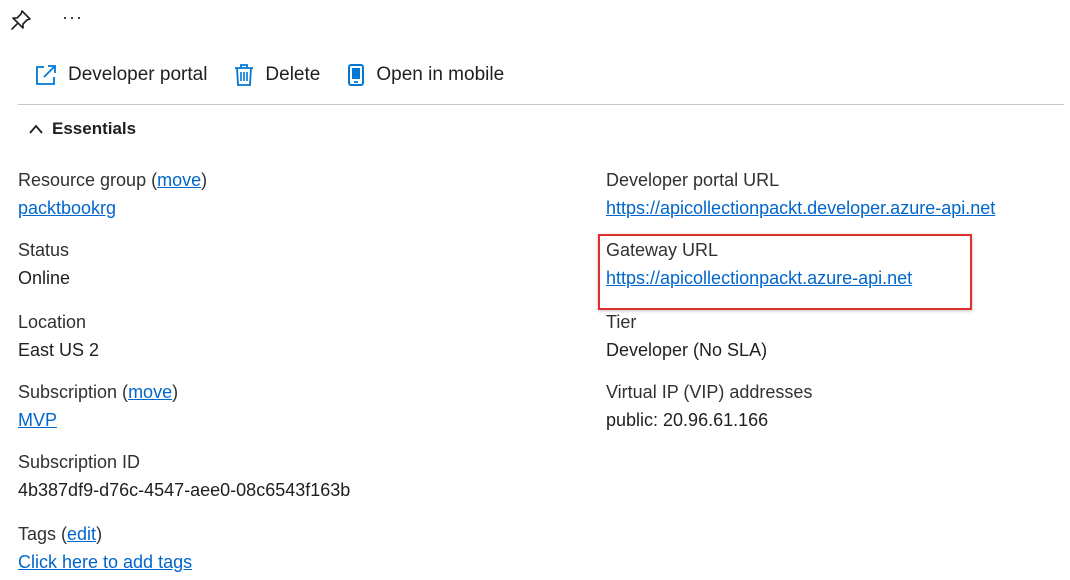 The height and width of the screenshot is (580, 1070). Describe the element at coordinates (44, 250) in the screenshot. I see `status-label: Status` at that location.